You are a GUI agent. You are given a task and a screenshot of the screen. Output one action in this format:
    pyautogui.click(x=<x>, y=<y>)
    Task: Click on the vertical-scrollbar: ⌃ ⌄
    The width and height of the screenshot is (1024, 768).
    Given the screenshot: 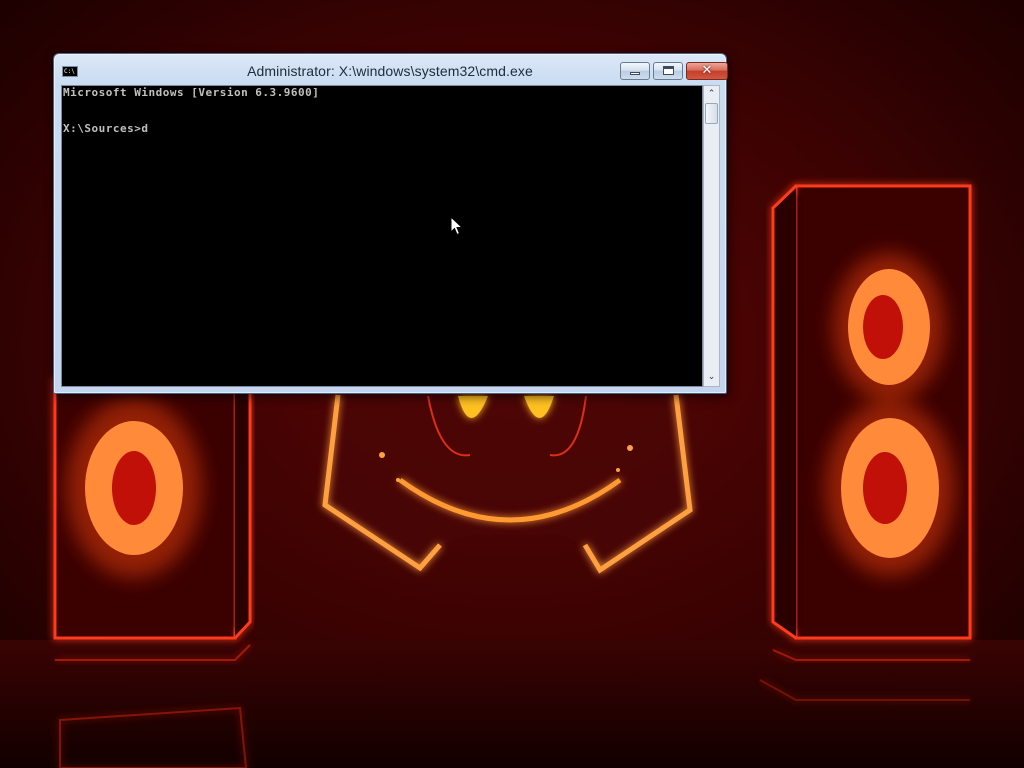 What is the action you would take?
    pyautogui.click(x=711, y=236)
    